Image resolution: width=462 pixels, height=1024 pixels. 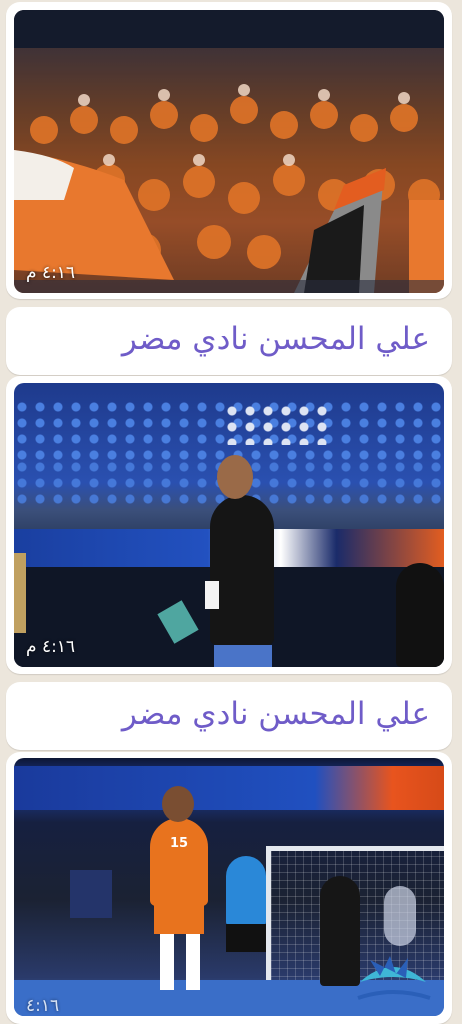 I want to click on ad-panel, so click(x=91, y=894).